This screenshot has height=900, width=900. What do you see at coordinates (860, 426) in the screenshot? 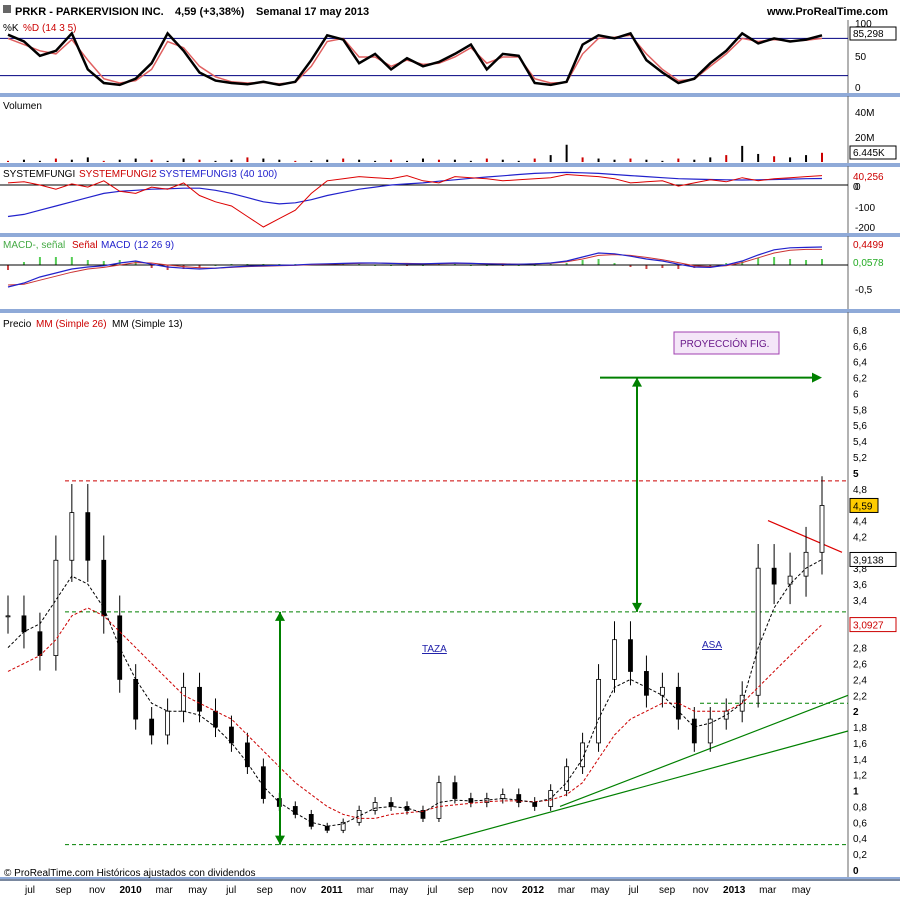
I see `price-tick: 5,6` at bounding box center [860, 426].